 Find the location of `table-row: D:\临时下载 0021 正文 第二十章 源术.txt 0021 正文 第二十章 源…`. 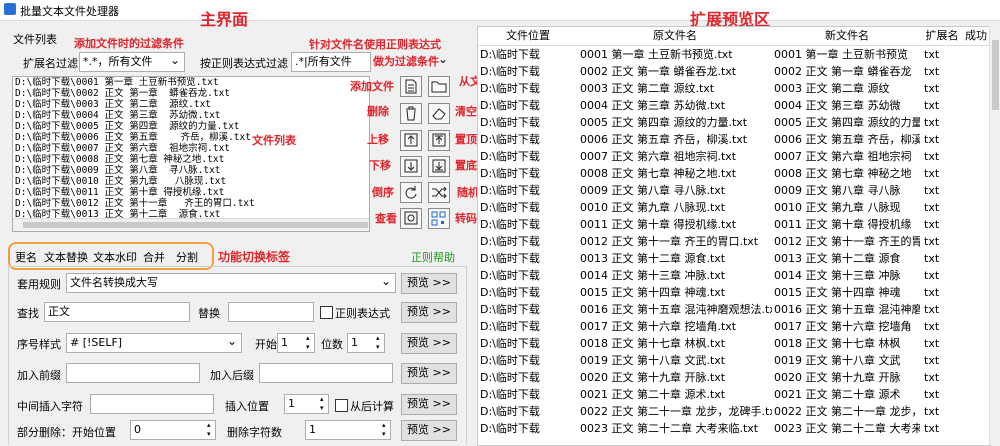

table-row: D:\临时下载 0021 正文 第二十章 源术.txt 0021 正文 第二十章 源… is located at coordinates (734, 394).